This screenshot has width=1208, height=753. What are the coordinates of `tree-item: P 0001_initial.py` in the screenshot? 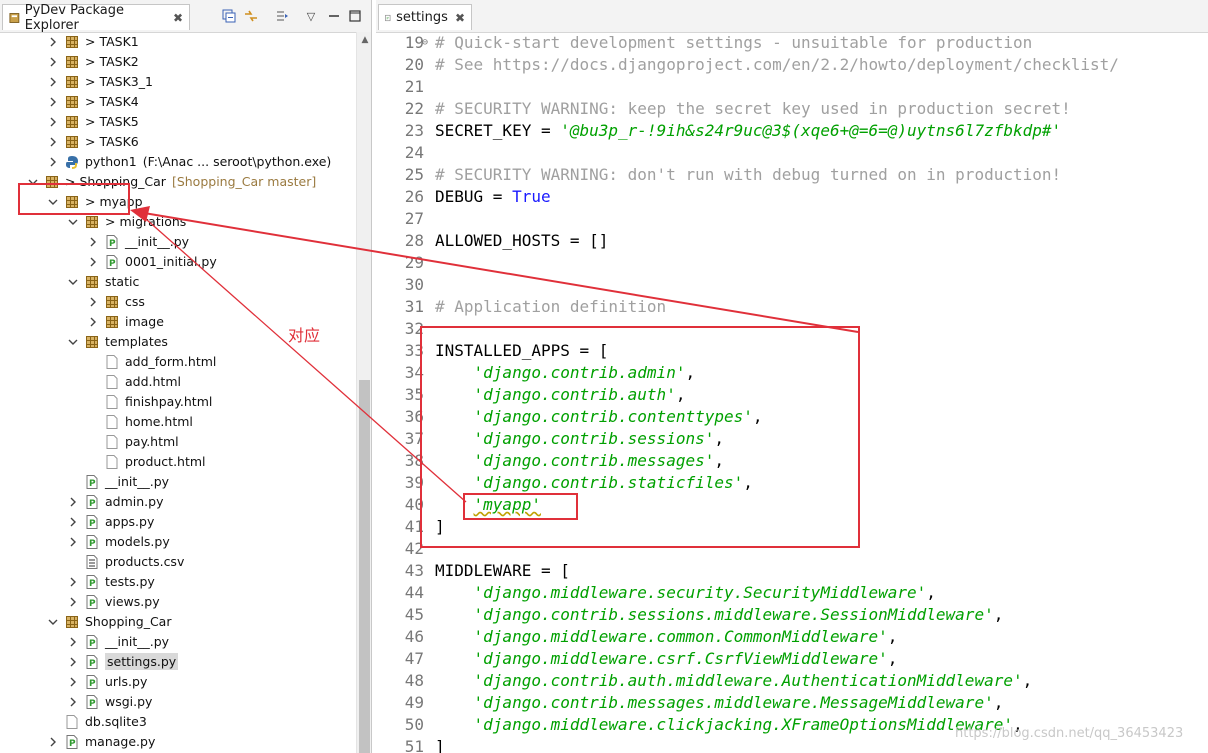 It's located at (178, 262).